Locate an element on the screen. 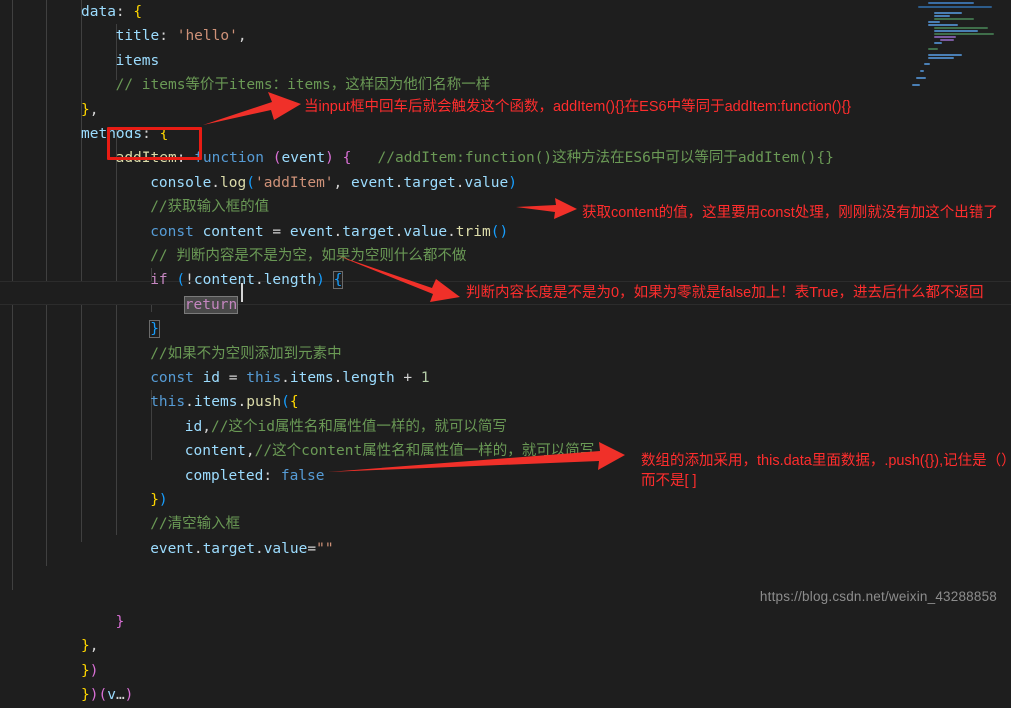 This screenshot has width=1011, height=708. code-token: // items等价于items：items，这样因为他们名称一样 is located at coordinates (303, 85).